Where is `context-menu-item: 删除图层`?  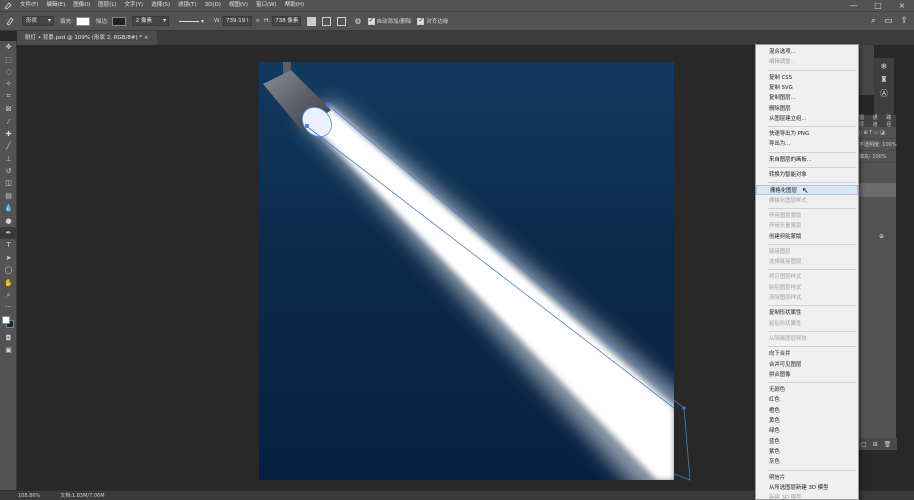 context-menu-item: 删除图层 is located at coordinates (807, 109).